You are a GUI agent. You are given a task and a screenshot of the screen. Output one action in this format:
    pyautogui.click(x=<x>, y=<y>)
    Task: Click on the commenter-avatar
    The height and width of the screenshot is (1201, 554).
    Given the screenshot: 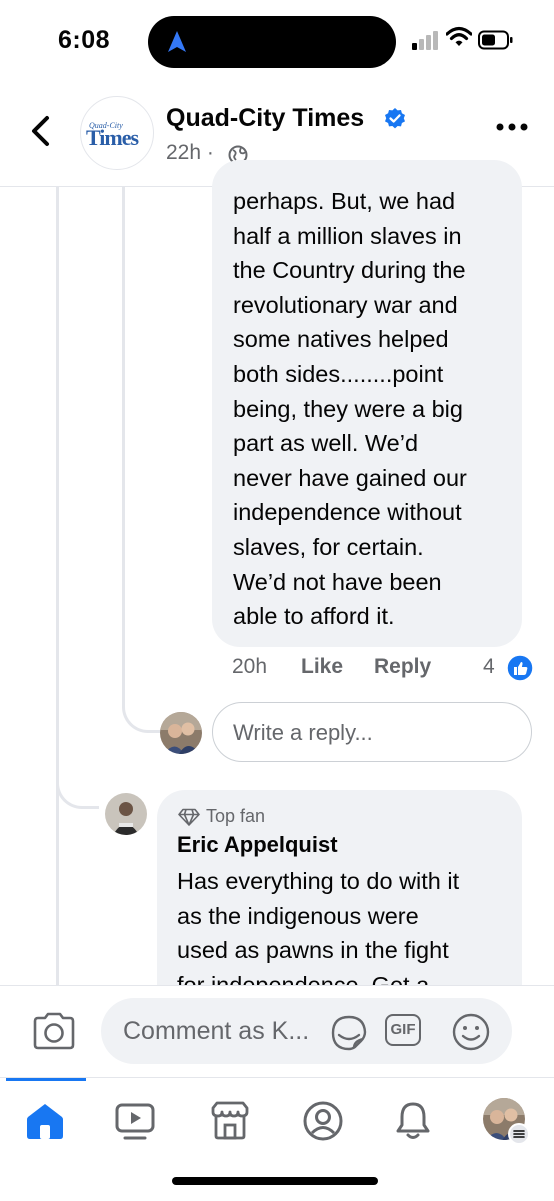 What is the action you would take?
    pyautogui.click(x=126, y=814)
    